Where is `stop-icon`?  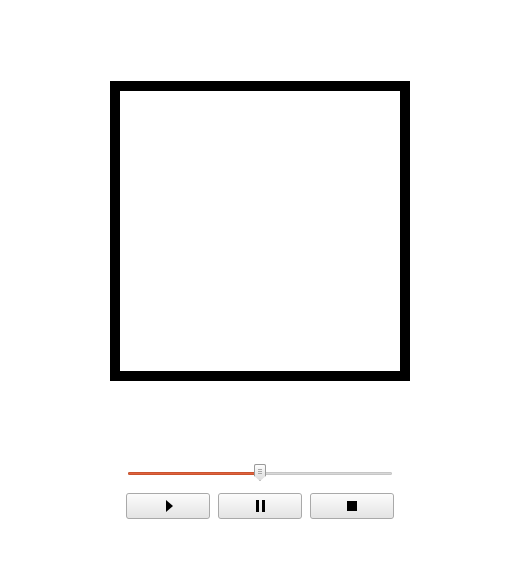
stop-icon is located at coordinates (352, 506).